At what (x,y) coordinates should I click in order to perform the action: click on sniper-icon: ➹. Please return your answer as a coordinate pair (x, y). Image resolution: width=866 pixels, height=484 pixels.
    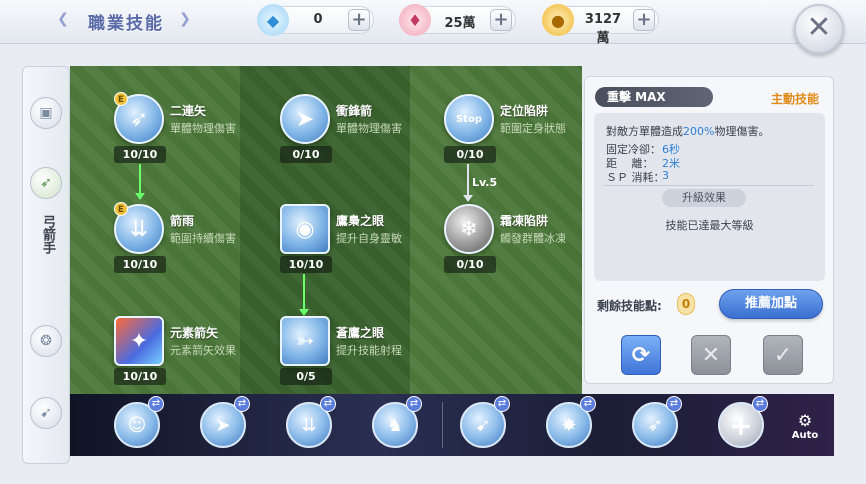
    Looking at the image, I should click on (46, 413).